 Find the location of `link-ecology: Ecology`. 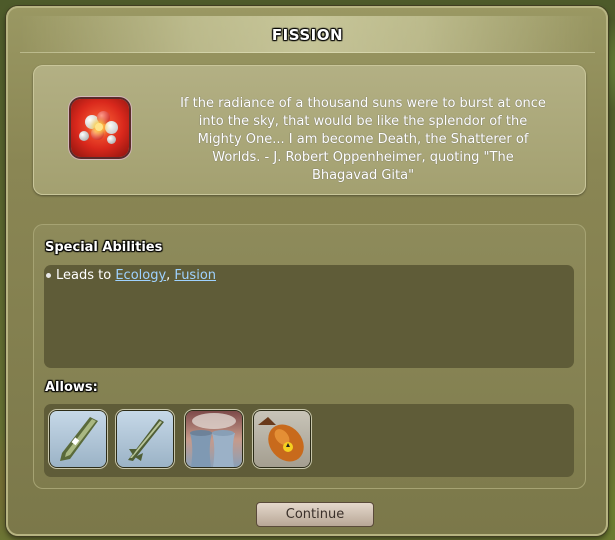

link-ecology: Ecology is located at coordinates (140, 275).